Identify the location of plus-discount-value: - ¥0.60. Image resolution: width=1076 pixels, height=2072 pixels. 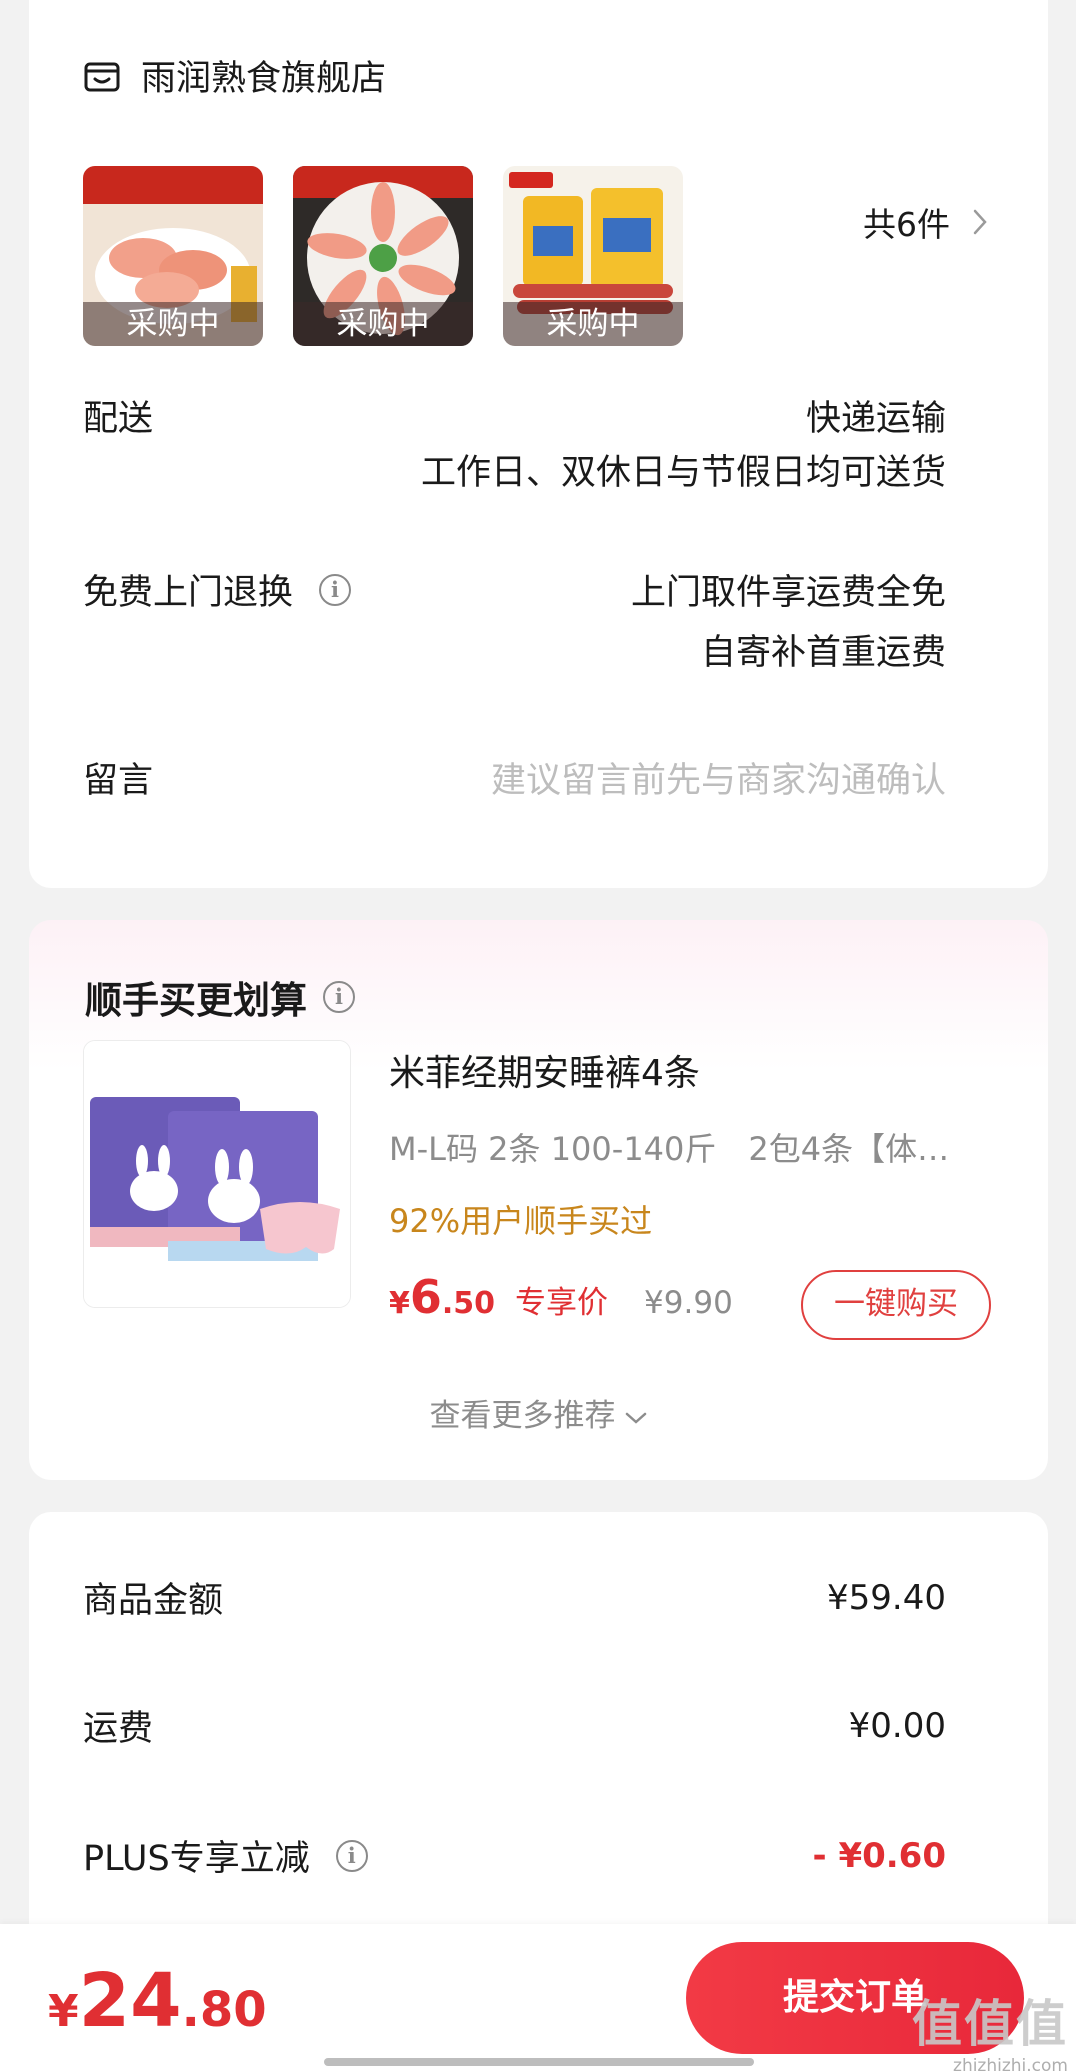
(879, 1855).